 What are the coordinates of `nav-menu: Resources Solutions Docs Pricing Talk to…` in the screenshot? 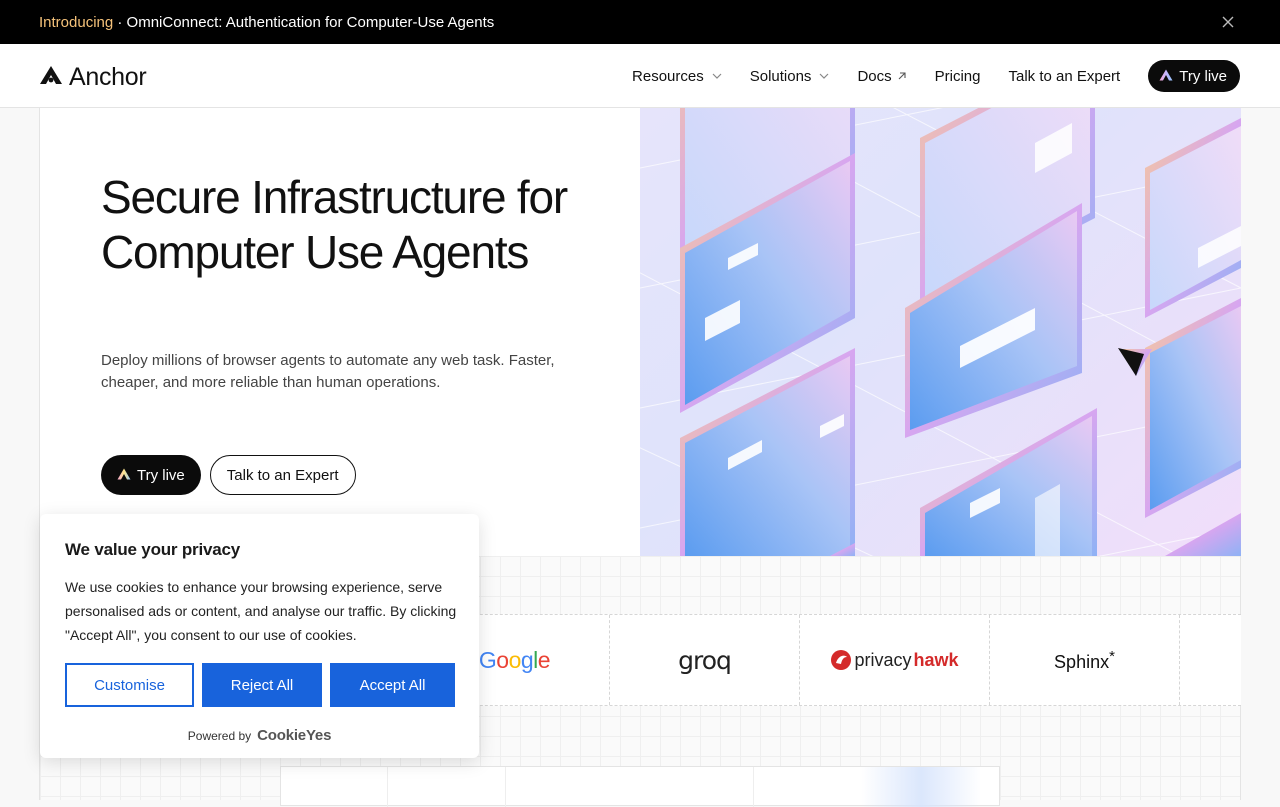 It's located at (936, 76).